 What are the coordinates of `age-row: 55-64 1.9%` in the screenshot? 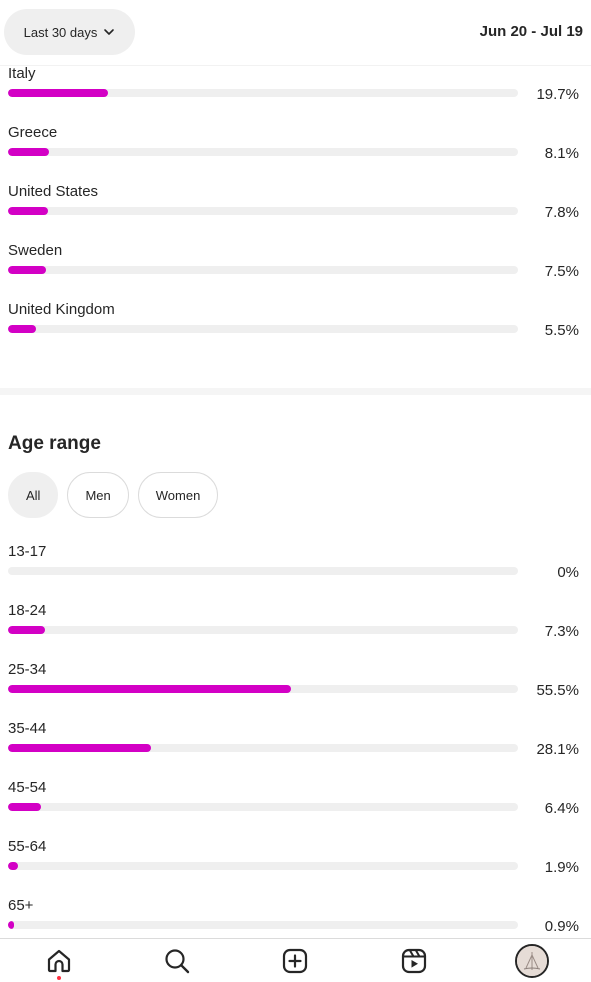 It's located at (295, 867).